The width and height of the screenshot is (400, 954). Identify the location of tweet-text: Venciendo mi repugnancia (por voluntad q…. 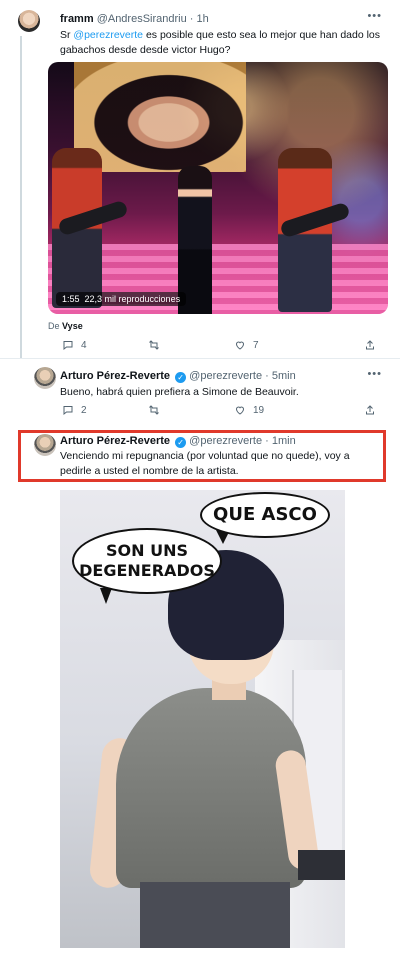
(205, 463).